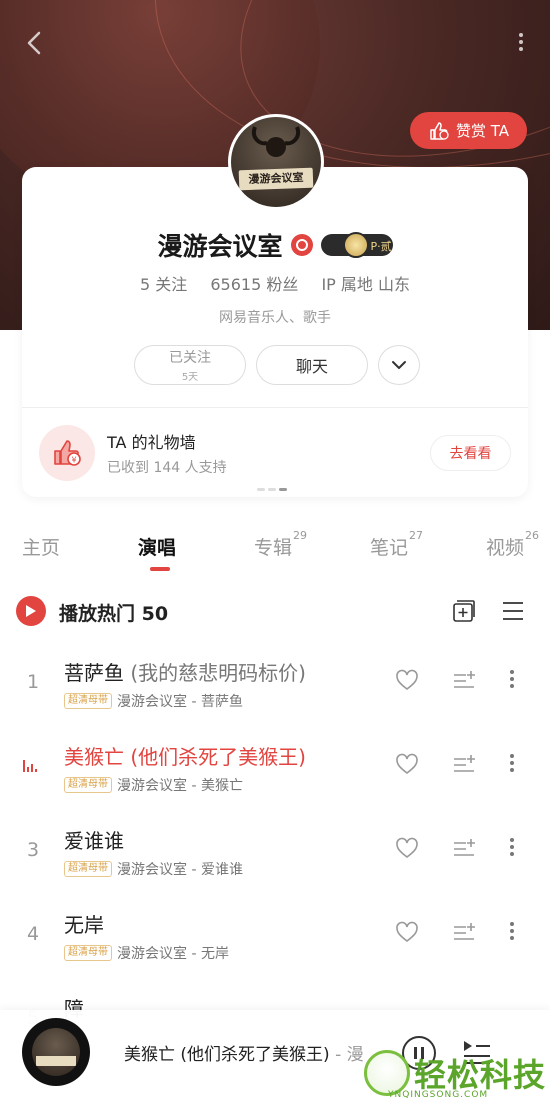  Describe the element at coordinates (180, 870) in the screenshot. I see `song-artist-album: 漫游会议室 - 爱谁谁` at that location.